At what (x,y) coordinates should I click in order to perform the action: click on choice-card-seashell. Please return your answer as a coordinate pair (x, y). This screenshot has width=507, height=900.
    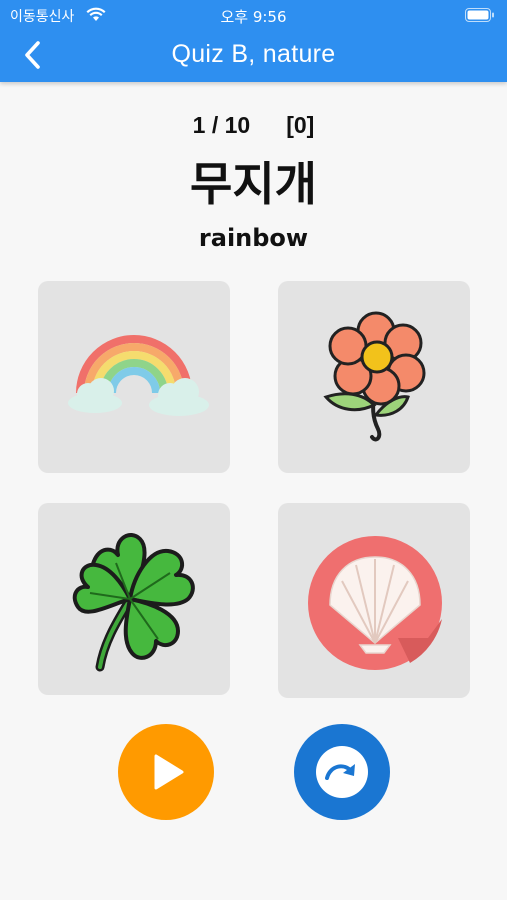
    Looking at the image, I should click on (374, 600).